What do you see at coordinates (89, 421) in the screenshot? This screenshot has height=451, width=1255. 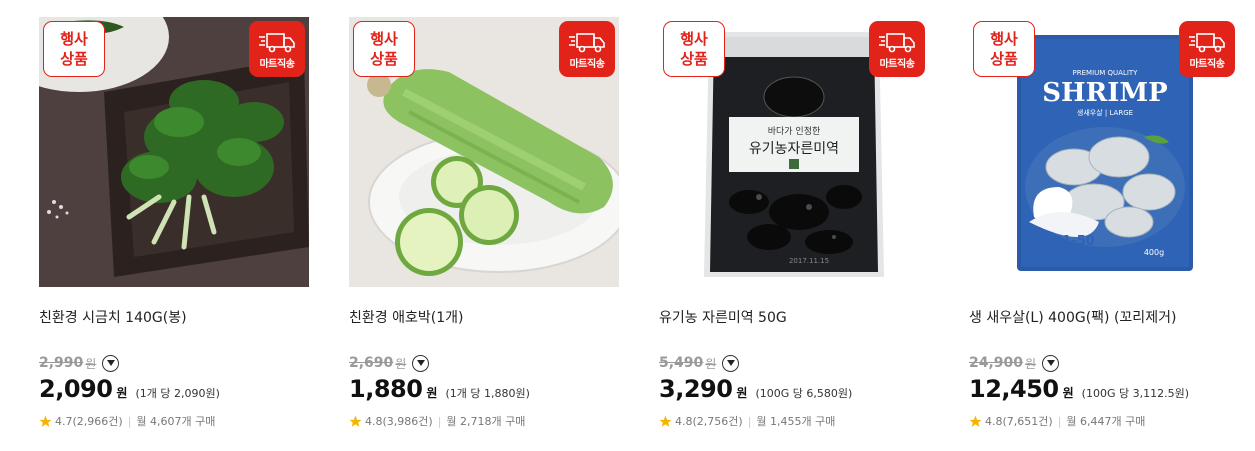 I see `rating-text: 4.7(2,966건)` at bounding box center [89, 421].